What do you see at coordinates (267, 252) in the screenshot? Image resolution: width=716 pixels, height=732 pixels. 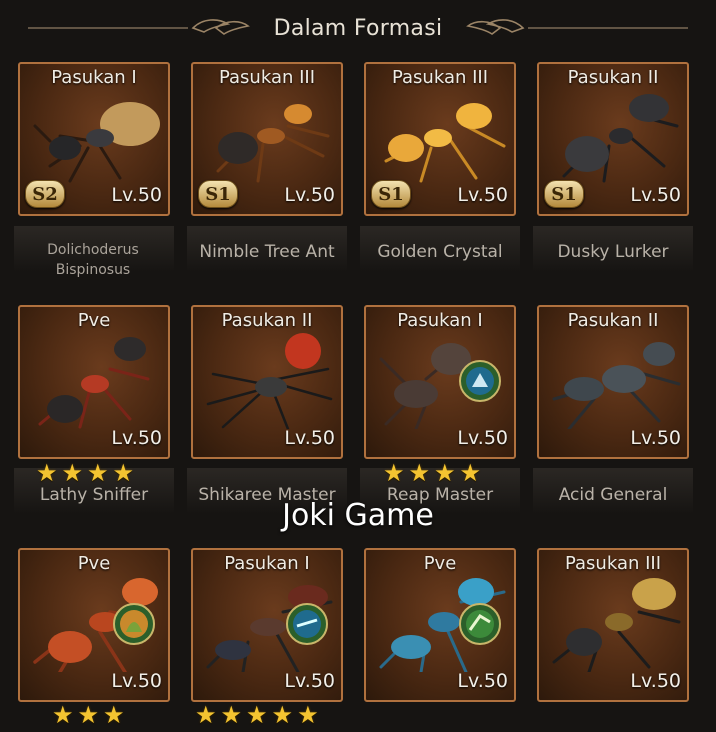 I see `ant-name: Nimble Tree Ant` at bounding box center [267, 252].